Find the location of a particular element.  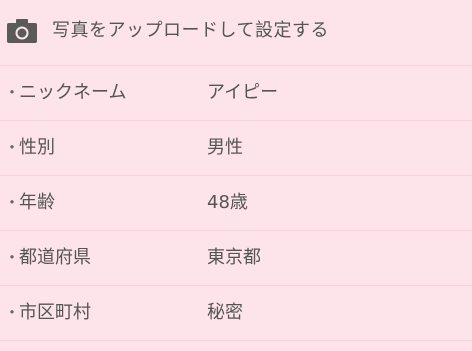

profile-value-prefecture: 東京都 is located at coordinates (234, 257).